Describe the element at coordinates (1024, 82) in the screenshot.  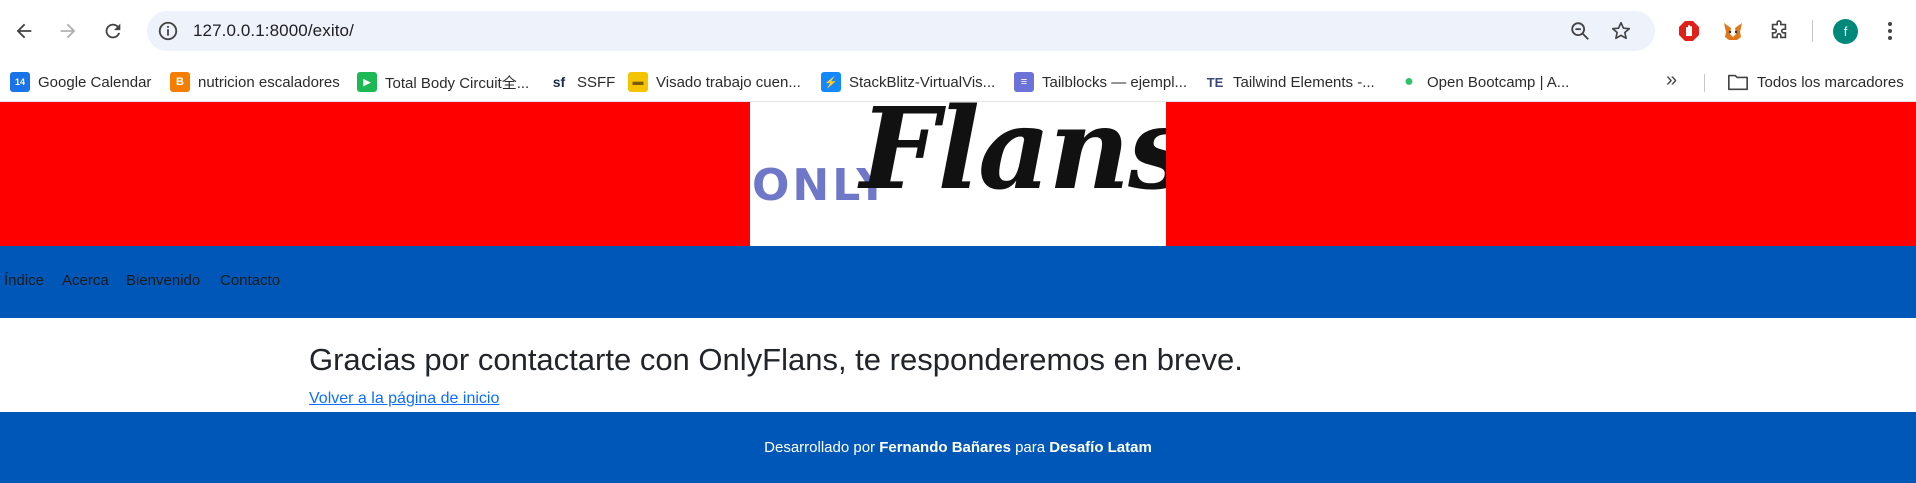
I see `tailblocks-icon: ≡` at that location.